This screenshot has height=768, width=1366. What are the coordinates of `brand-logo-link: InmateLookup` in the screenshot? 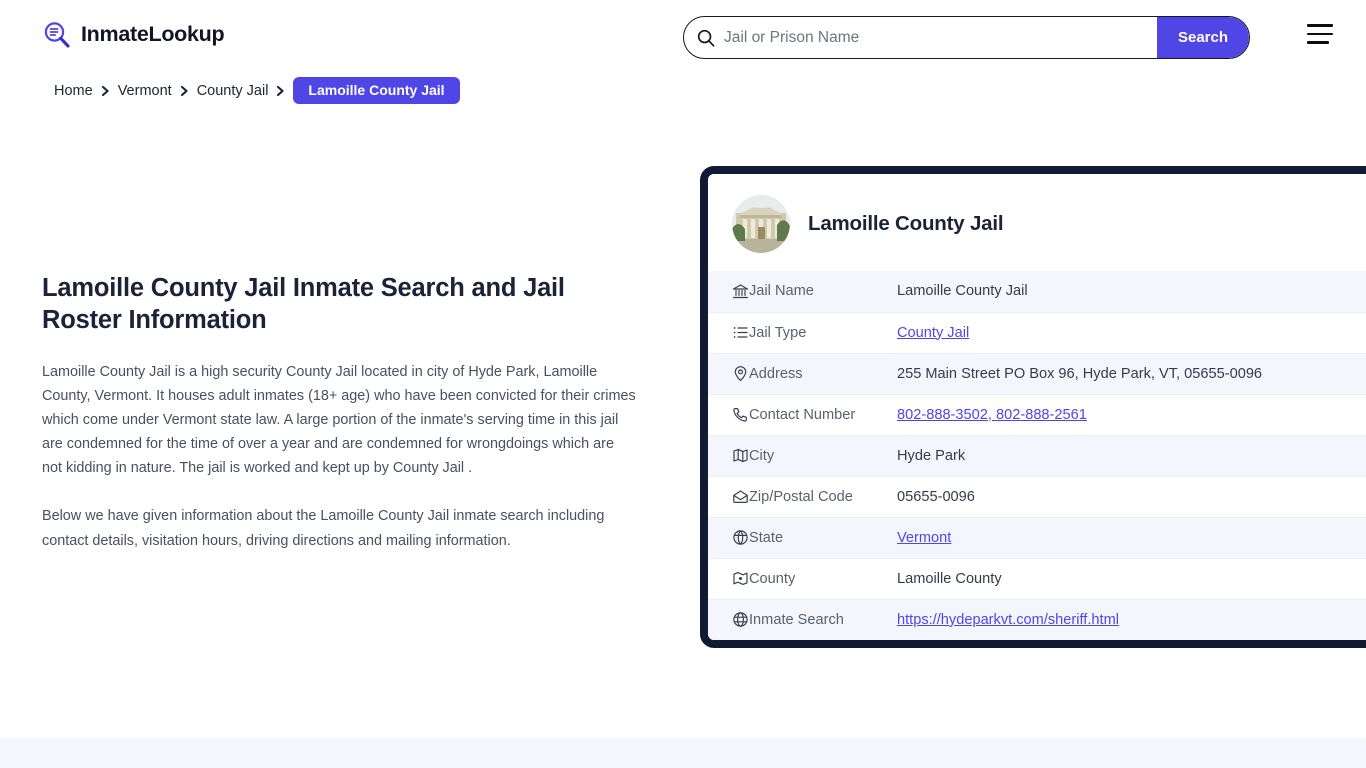 It's located at (133, 35).